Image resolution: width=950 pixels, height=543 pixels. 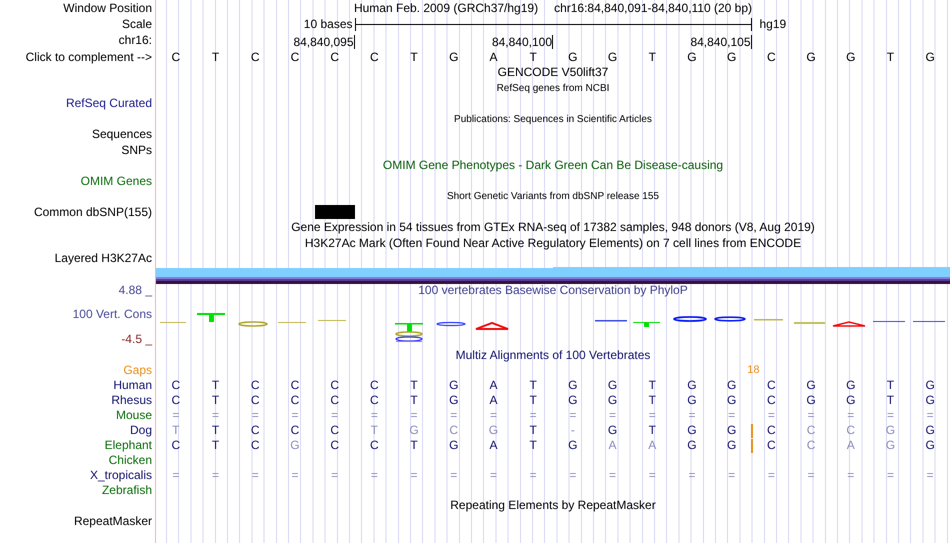 I want to click on base-letter: A, so click(x=494, y=57).